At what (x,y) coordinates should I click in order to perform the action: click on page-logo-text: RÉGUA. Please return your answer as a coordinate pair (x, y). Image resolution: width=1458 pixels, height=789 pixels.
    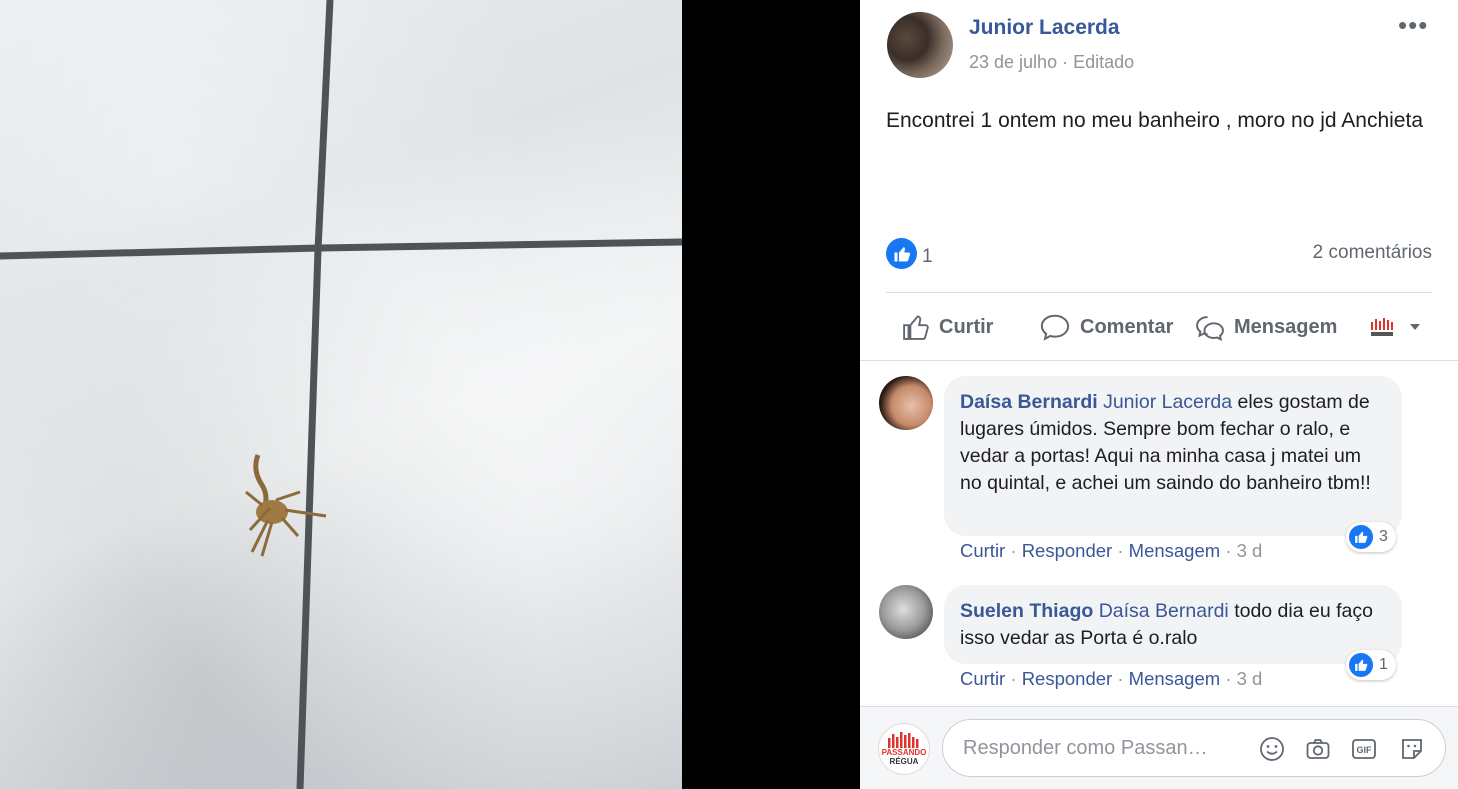
    Looking at the image, I should click on (904, 761).